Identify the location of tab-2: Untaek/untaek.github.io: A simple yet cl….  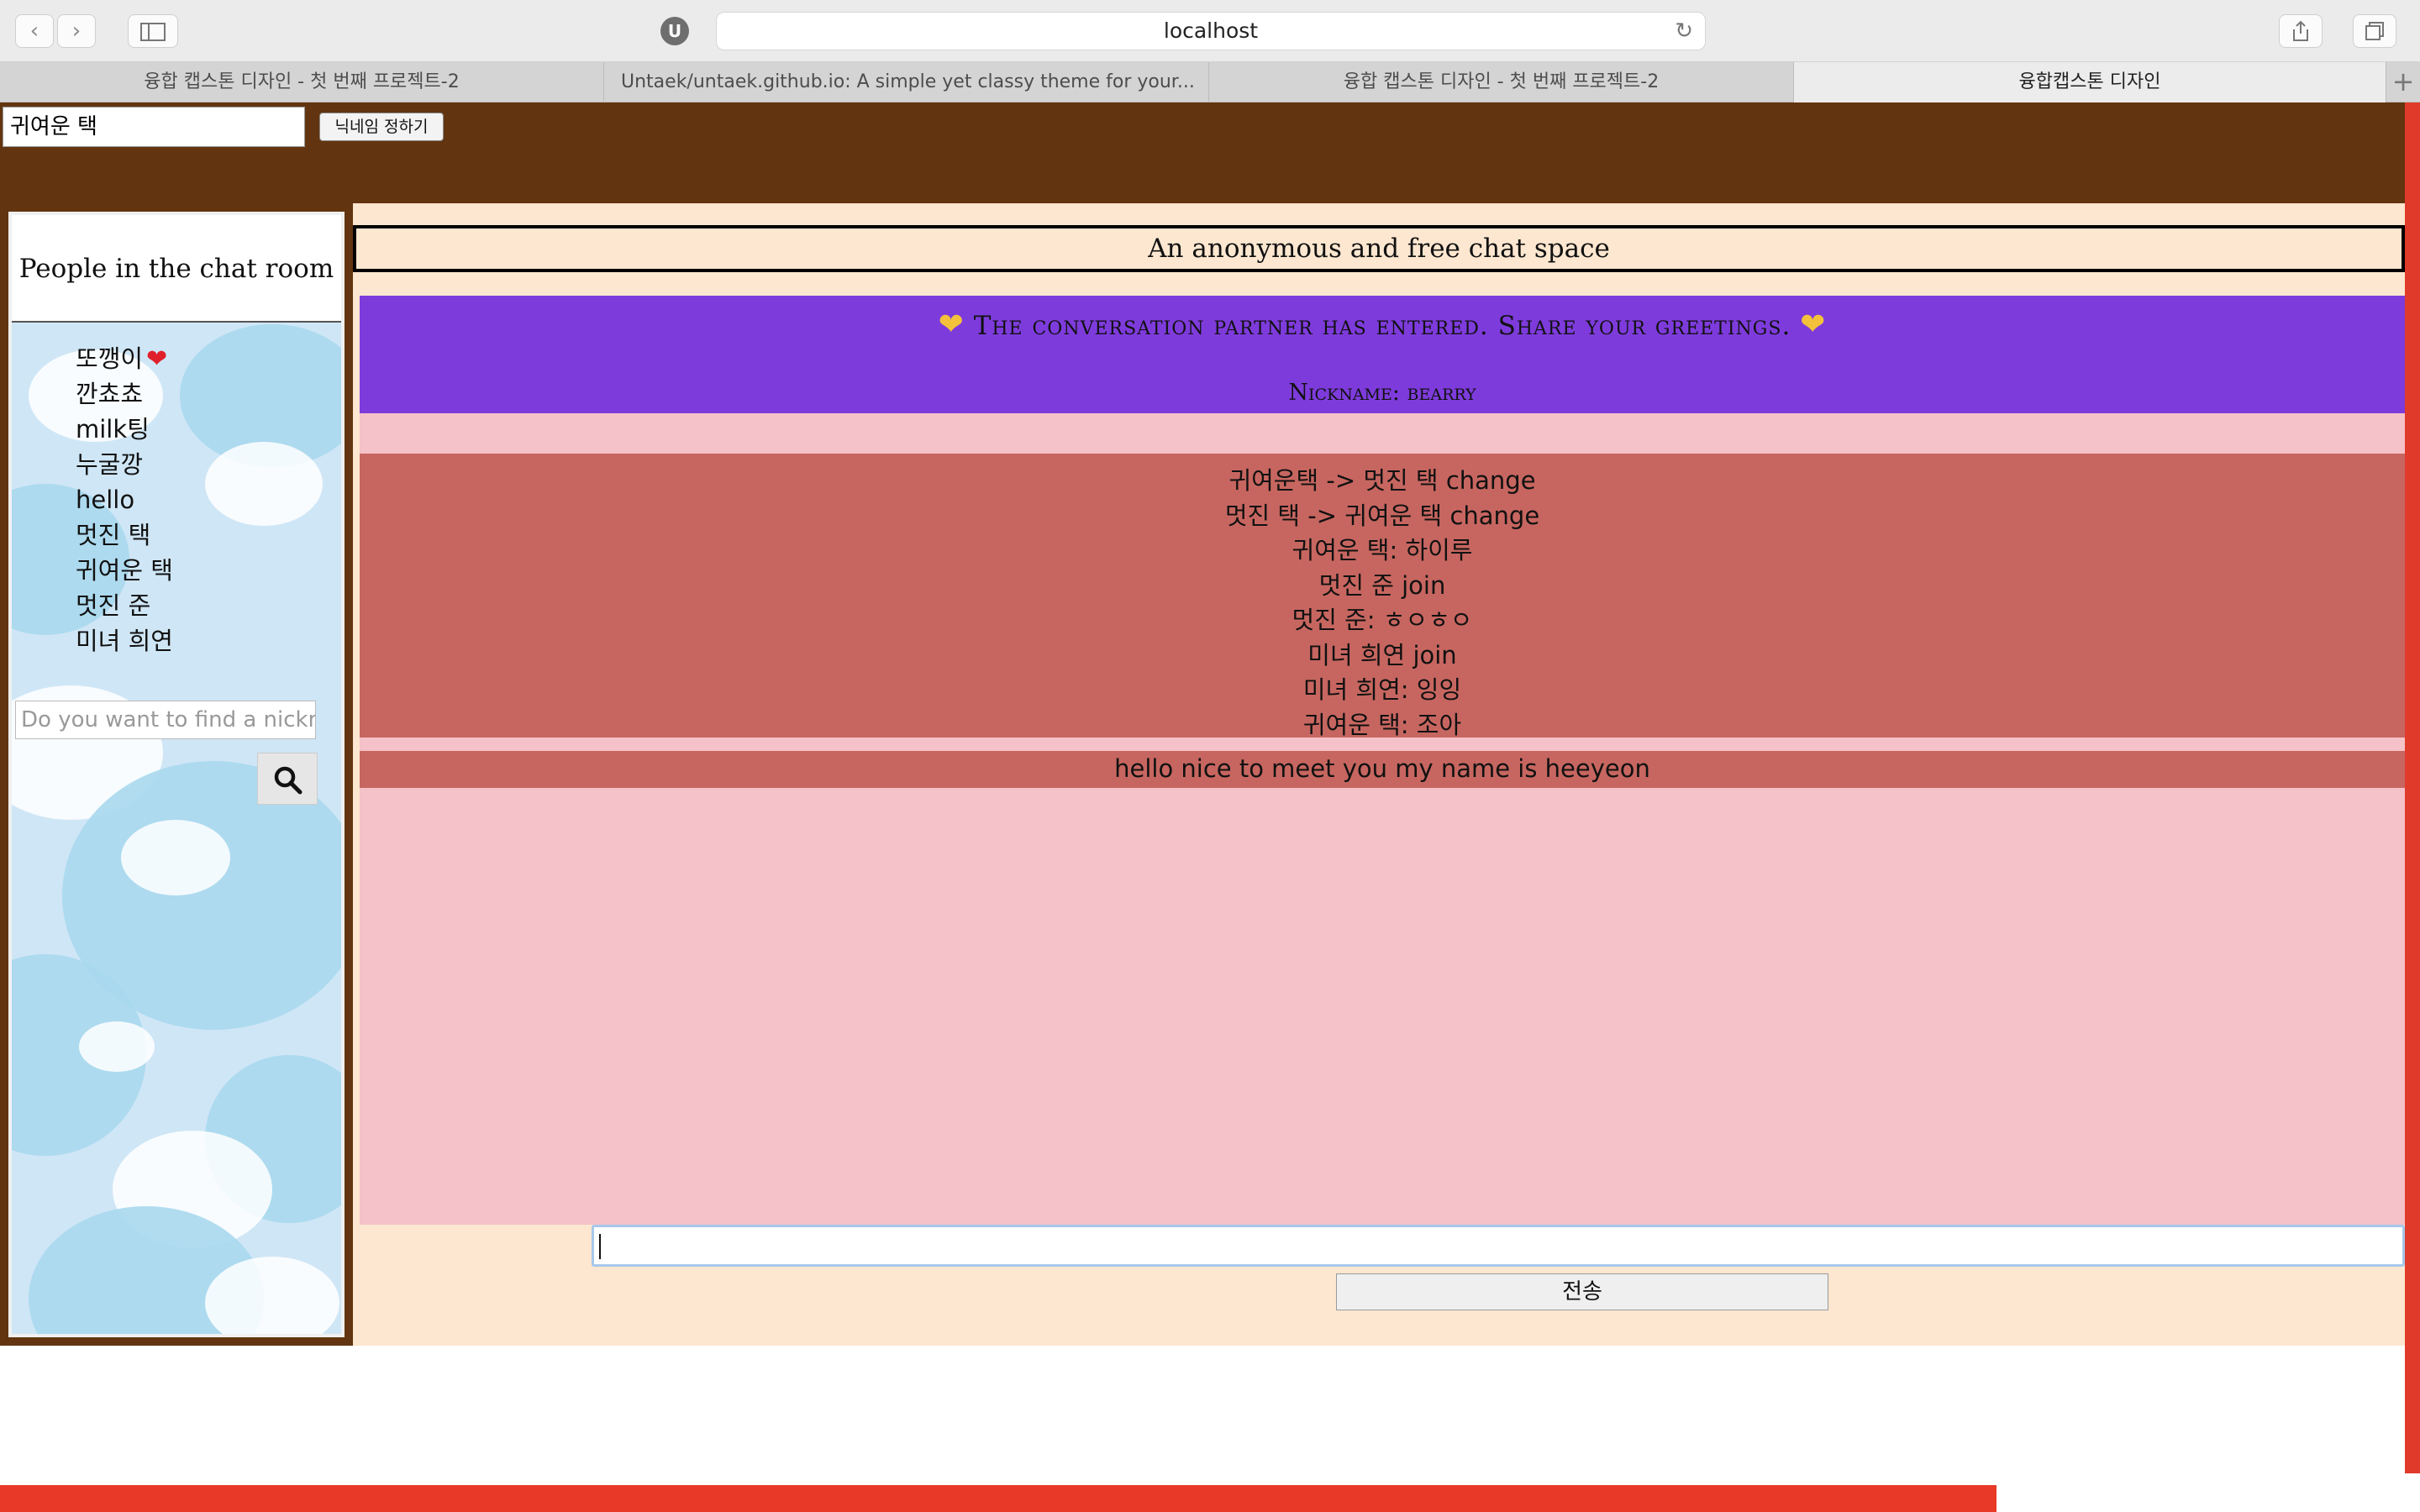
(906, 82).